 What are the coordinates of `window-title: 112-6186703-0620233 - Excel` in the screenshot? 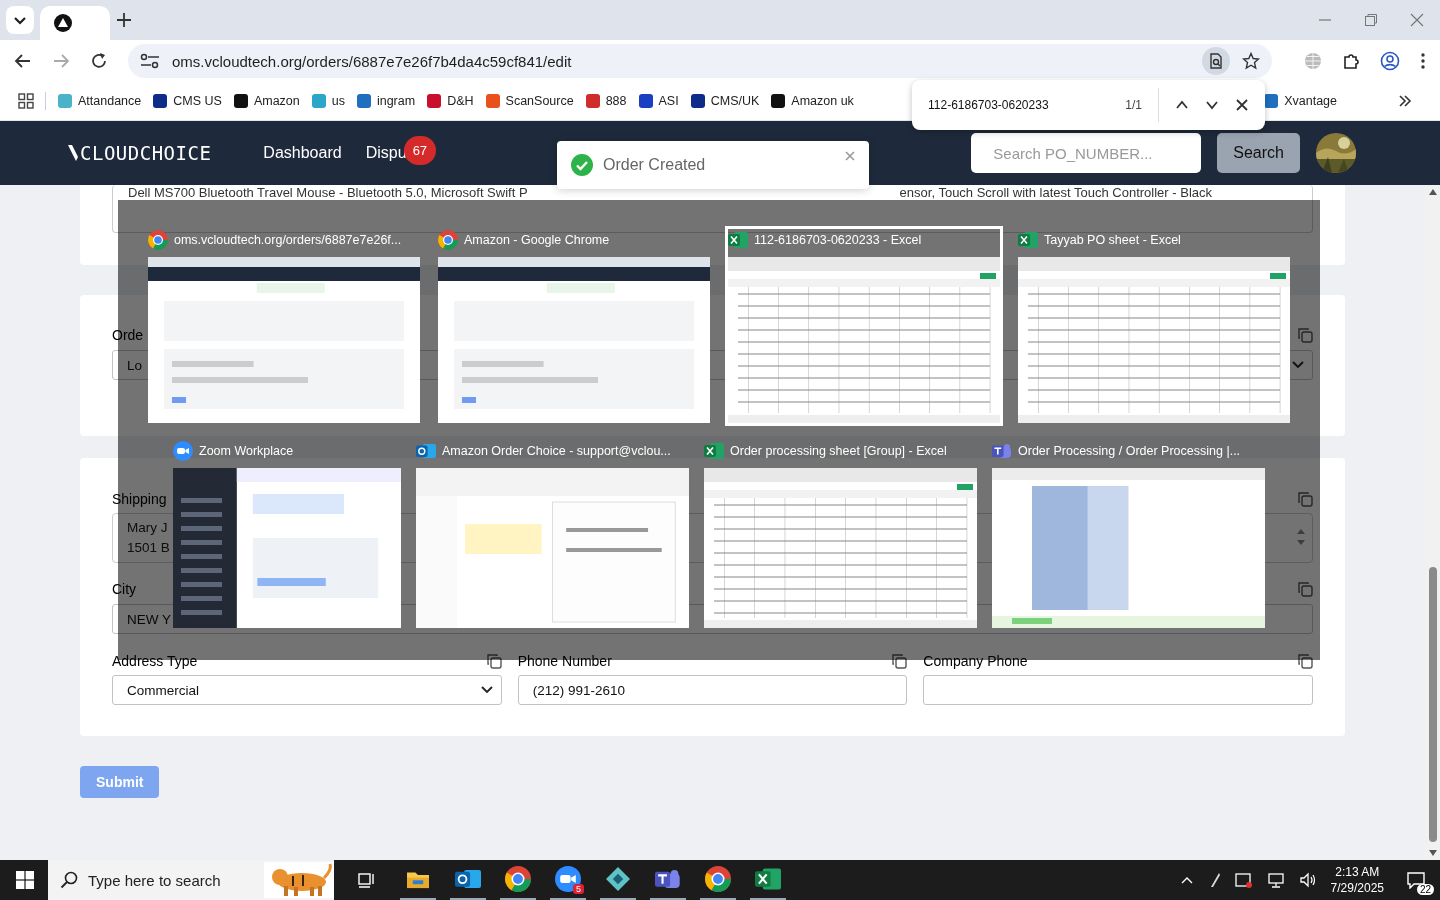 It's located at (838, 240).